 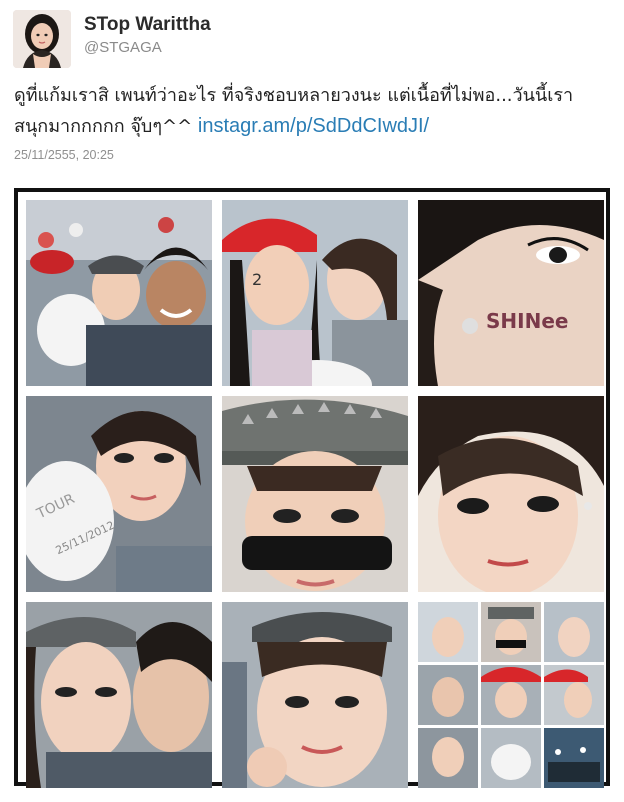 I want to click on collage-photo-9-mini-grid, so click(x=511, y=695).